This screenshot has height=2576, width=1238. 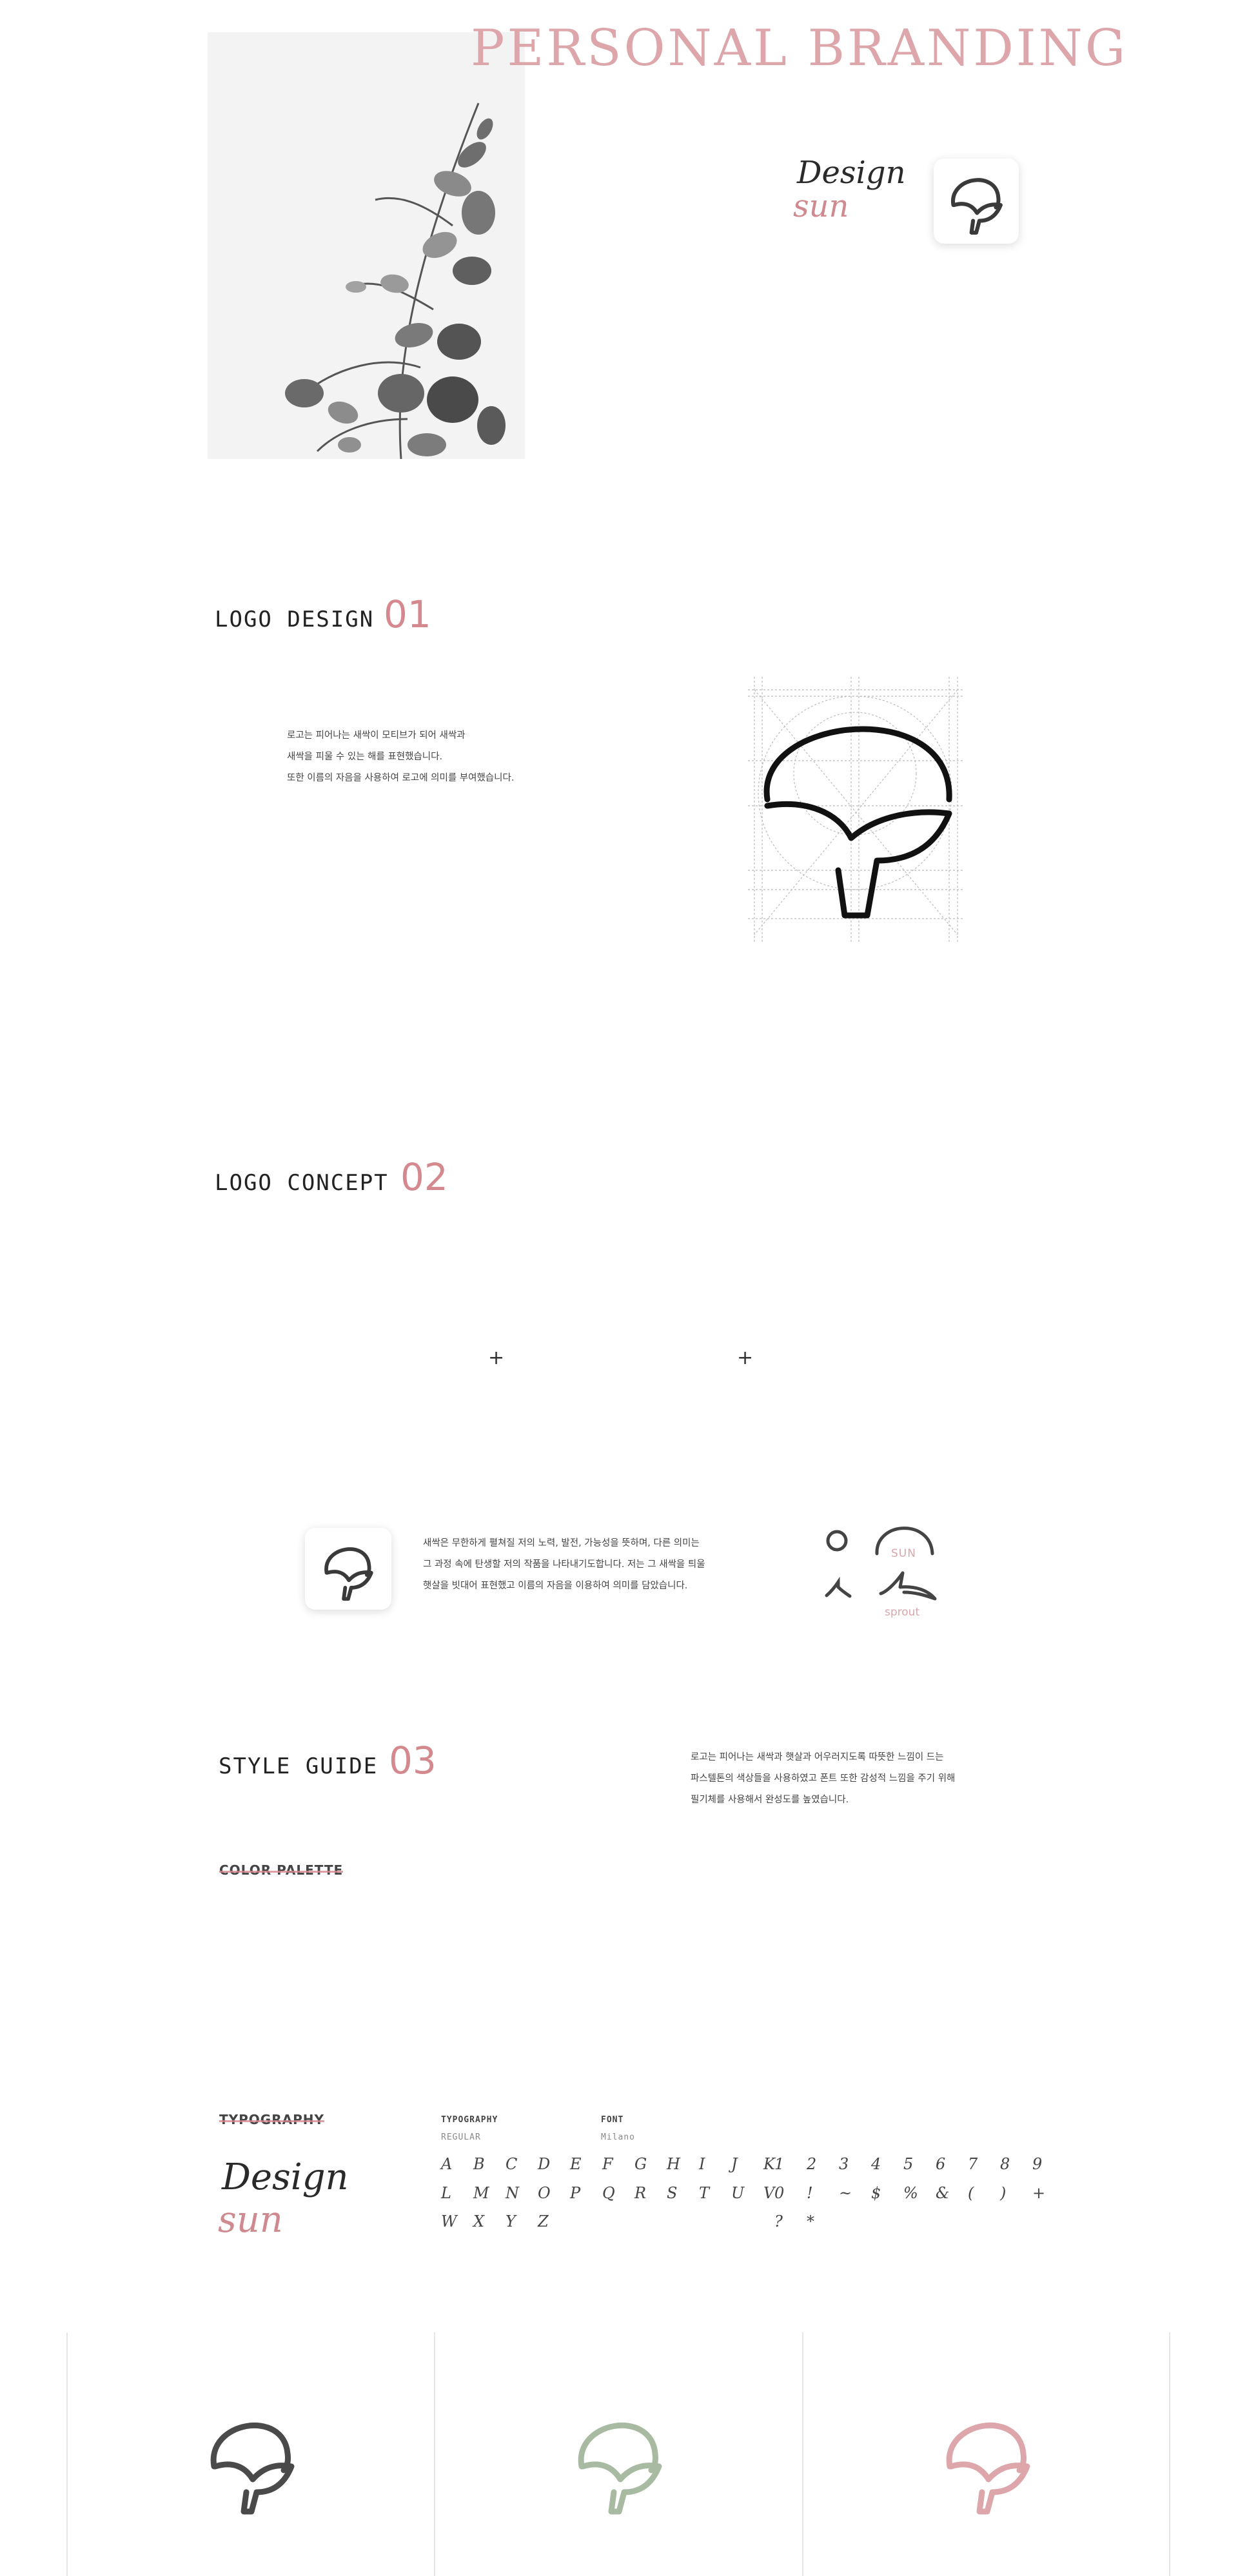 I want to click on number-row-1: 1 2 3 4 5 6 7 8 9, so click(x=919, y=2164).